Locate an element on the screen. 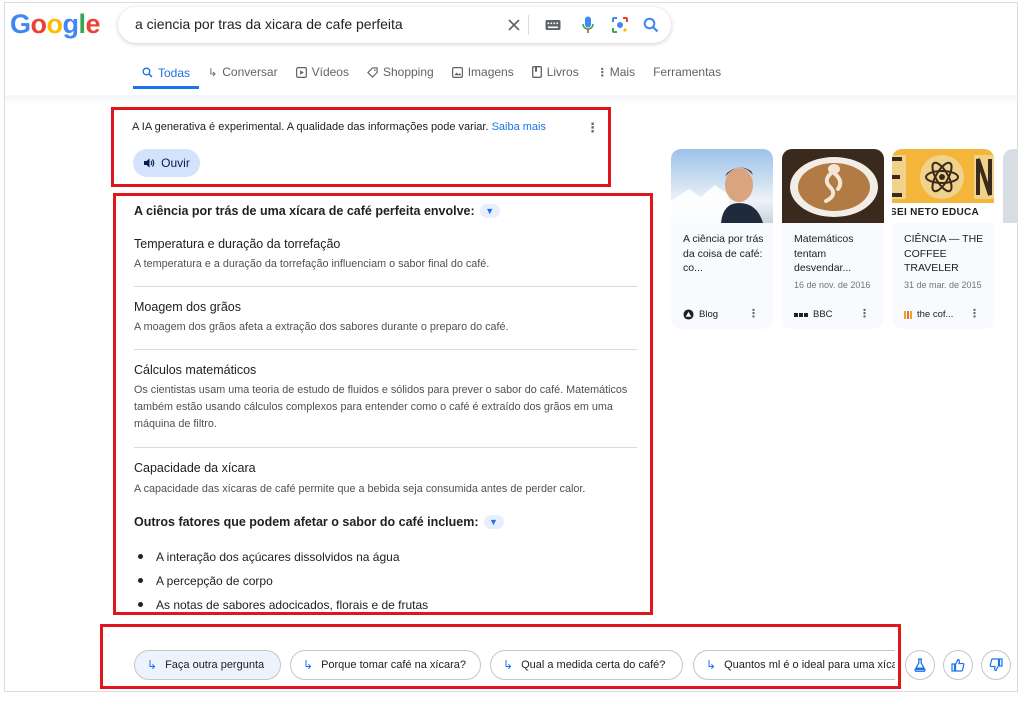 The width and height of the screenshot is (1024, 702). source-name: BBC is located at coordinates (813, 314).